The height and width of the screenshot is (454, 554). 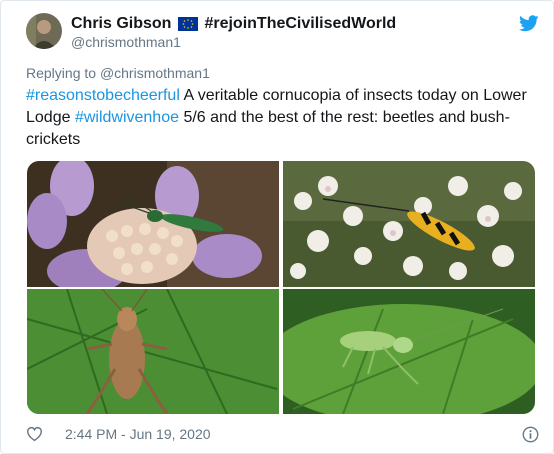 What do you see at coordinates (63, 73) in the screenshot?
I see `replying-prefix: Replying to` at bounding box center [63, 73].